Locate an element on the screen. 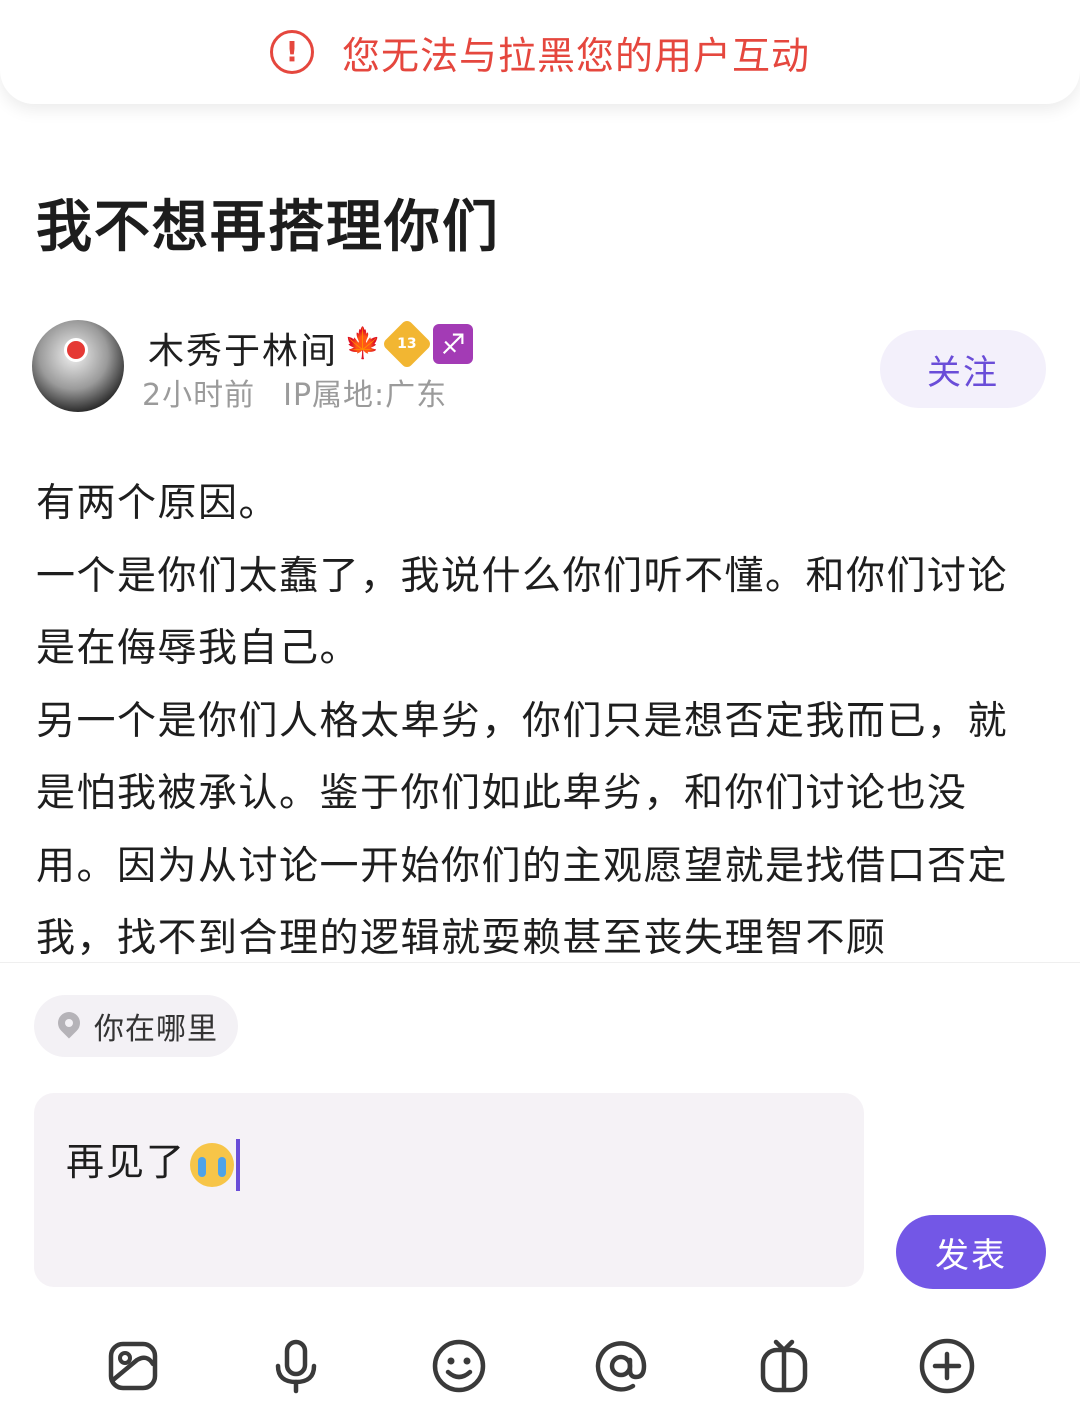 The height and width of the screenshot is (1427, 1080). level-number: 13 is located at coordinates (407, 343).